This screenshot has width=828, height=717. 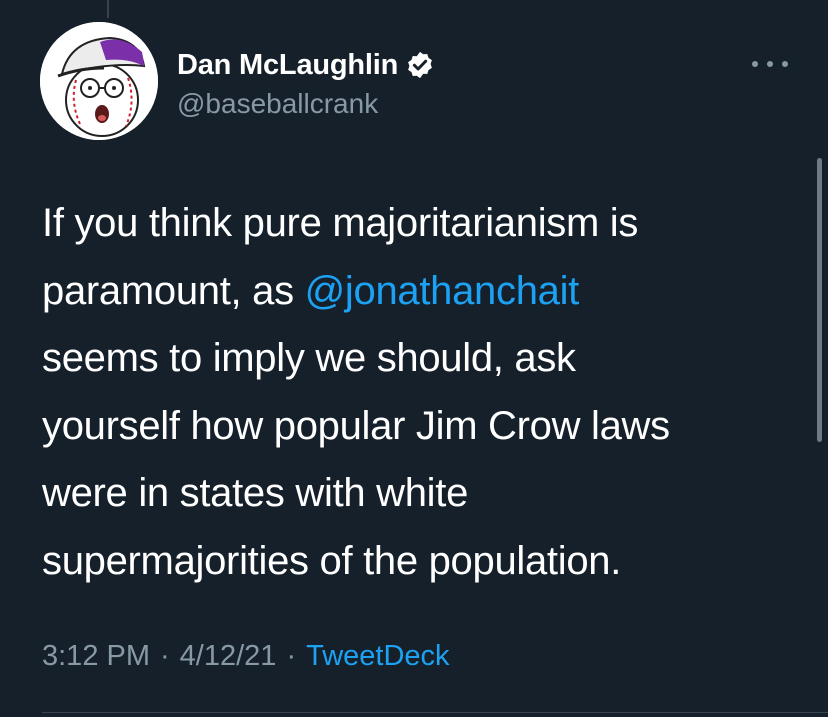 I want to click on baseball-avatar-icon, so click(x=99, y=81).